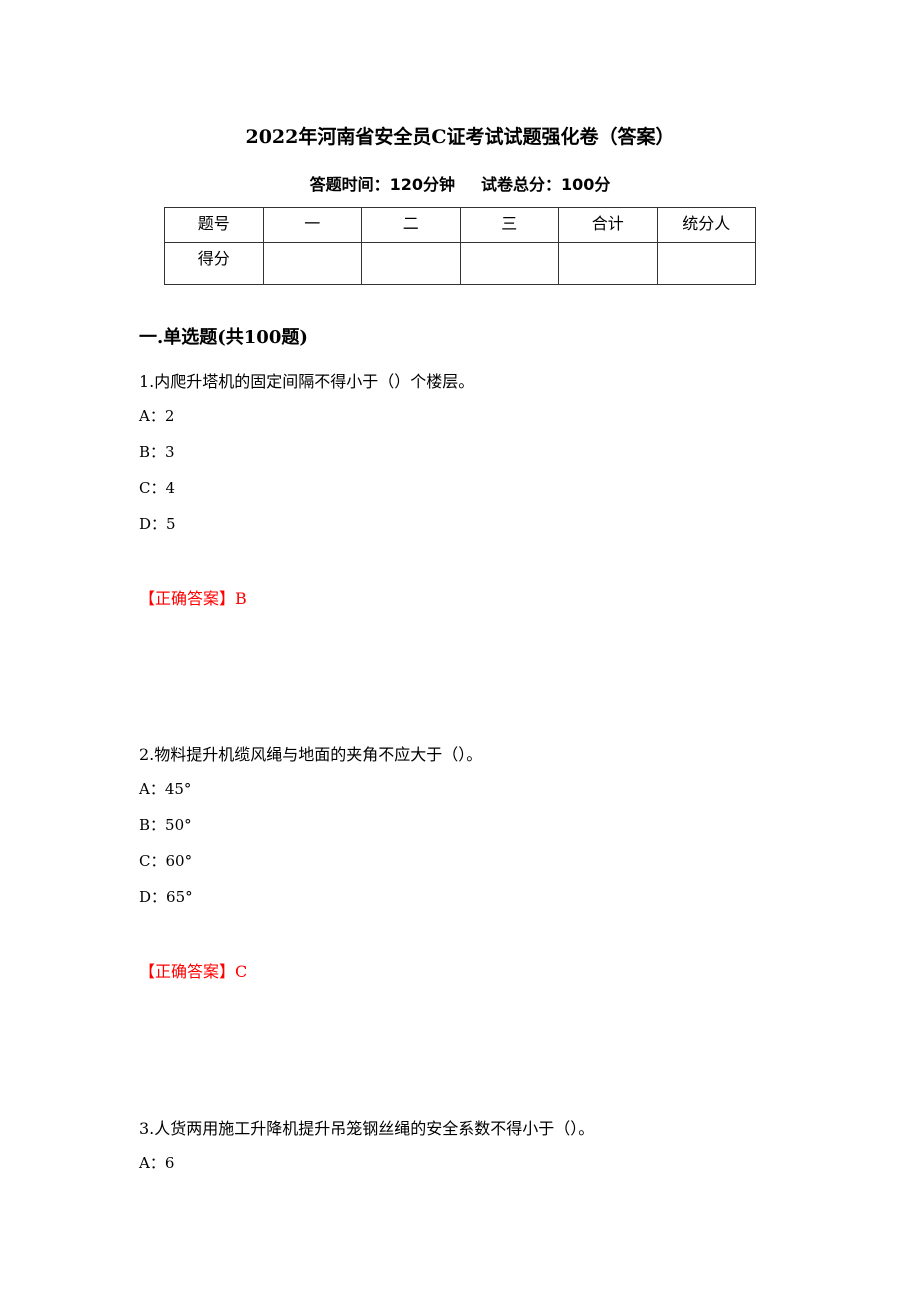 Image resolution: width=920 pixels, height=1302 pixels. I want to click on question-2-text: 2.物料提升机缆风绳与地面的夹角不应大于（）。, so click(311, 754).